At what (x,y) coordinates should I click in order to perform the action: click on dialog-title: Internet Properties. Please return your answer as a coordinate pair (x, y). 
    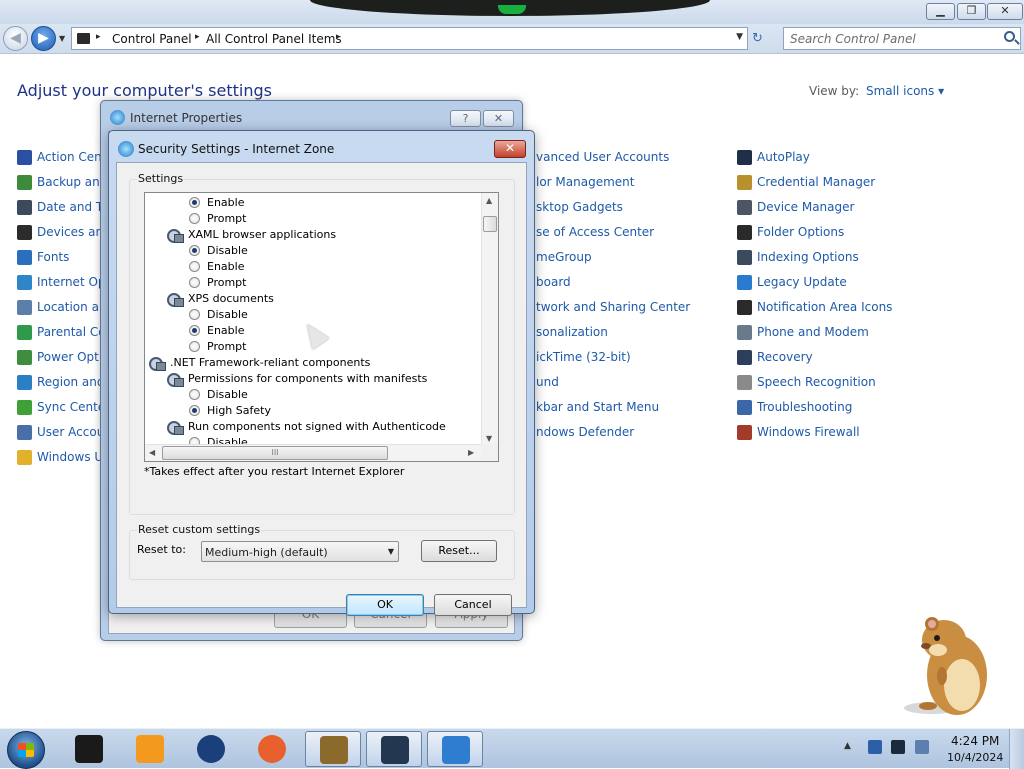
    Looking at the image, I should click on (186, 118).